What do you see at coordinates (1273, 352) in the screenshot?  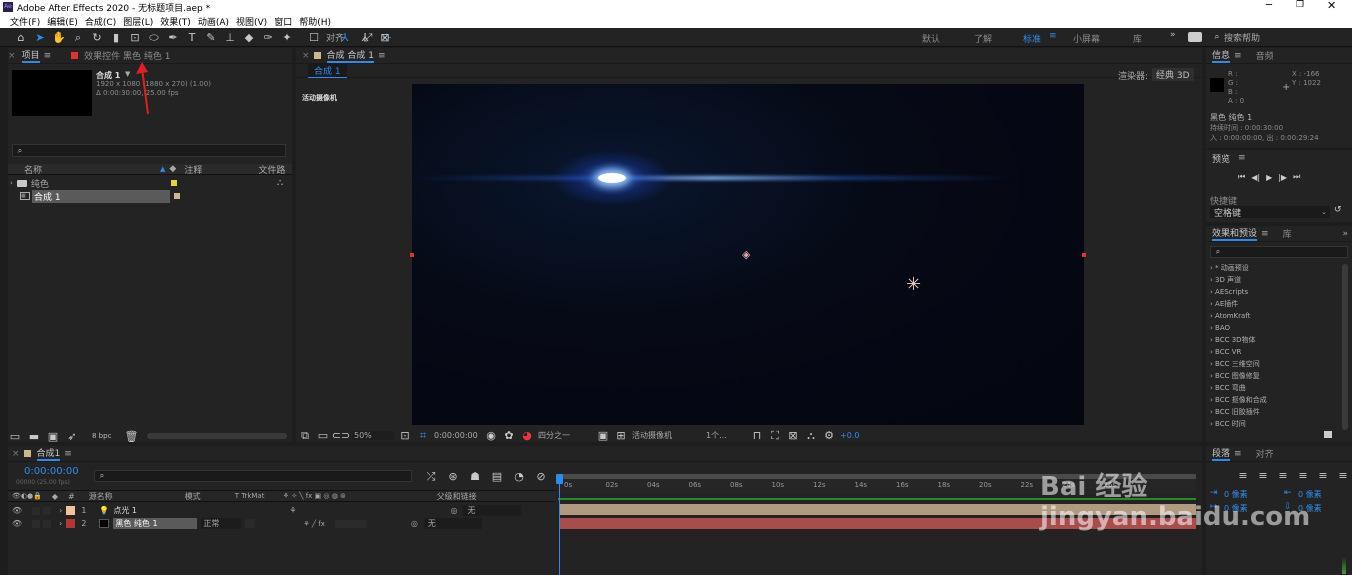 I see `effect-category: › BCC VR` at bounding box center [1273, 352].